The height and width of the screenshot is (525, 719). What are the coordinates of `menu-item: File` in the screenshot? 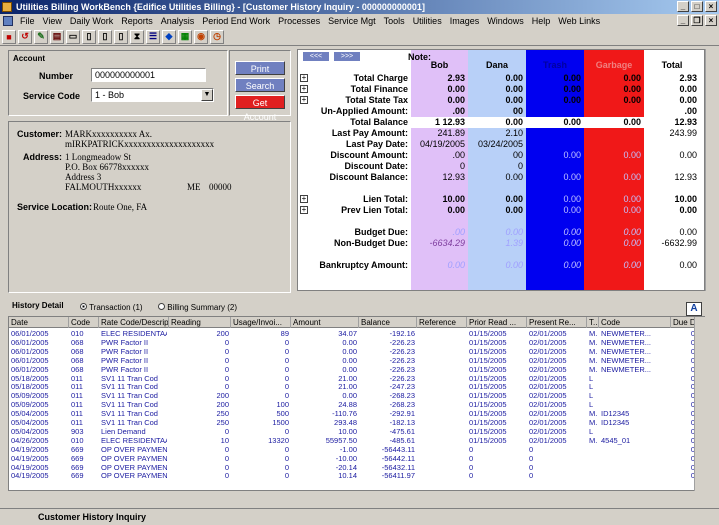 It's located at (27, 21).